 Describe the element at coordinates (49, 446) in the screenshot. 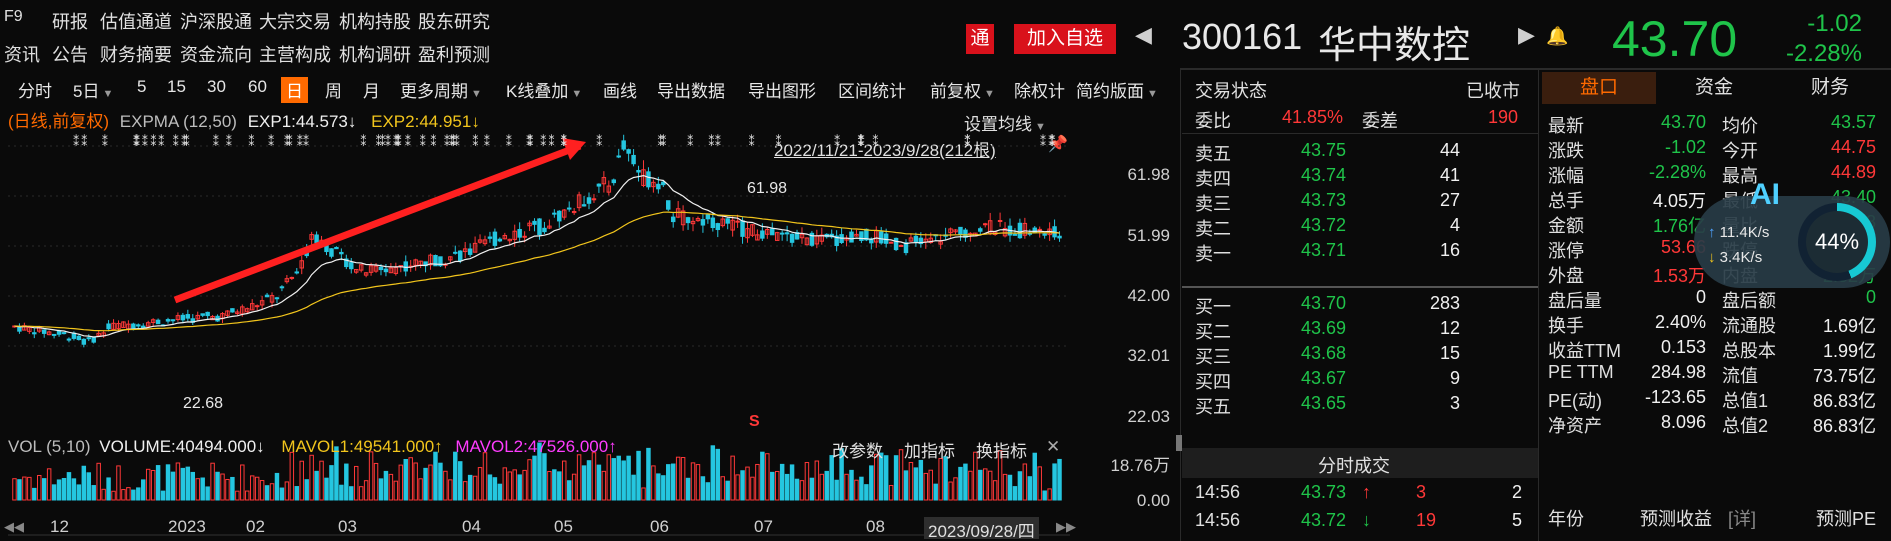

I see `vol-label: VOL (5,10)` at that location.